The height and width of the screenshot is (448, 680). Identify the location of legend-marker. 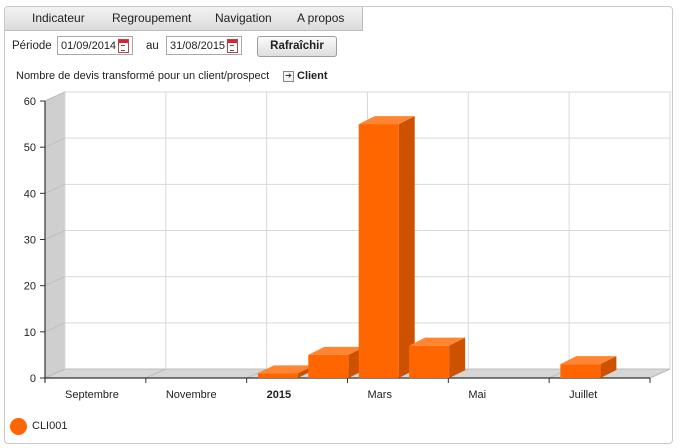
(18, 426).